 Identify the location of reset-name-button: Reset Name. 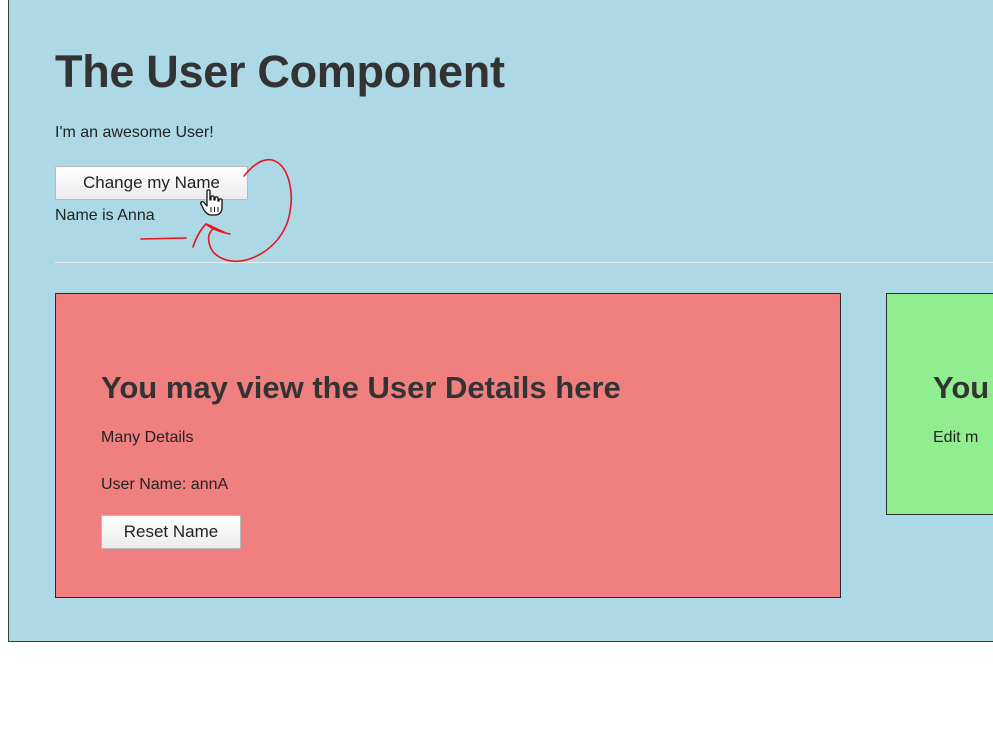
(171, 532).